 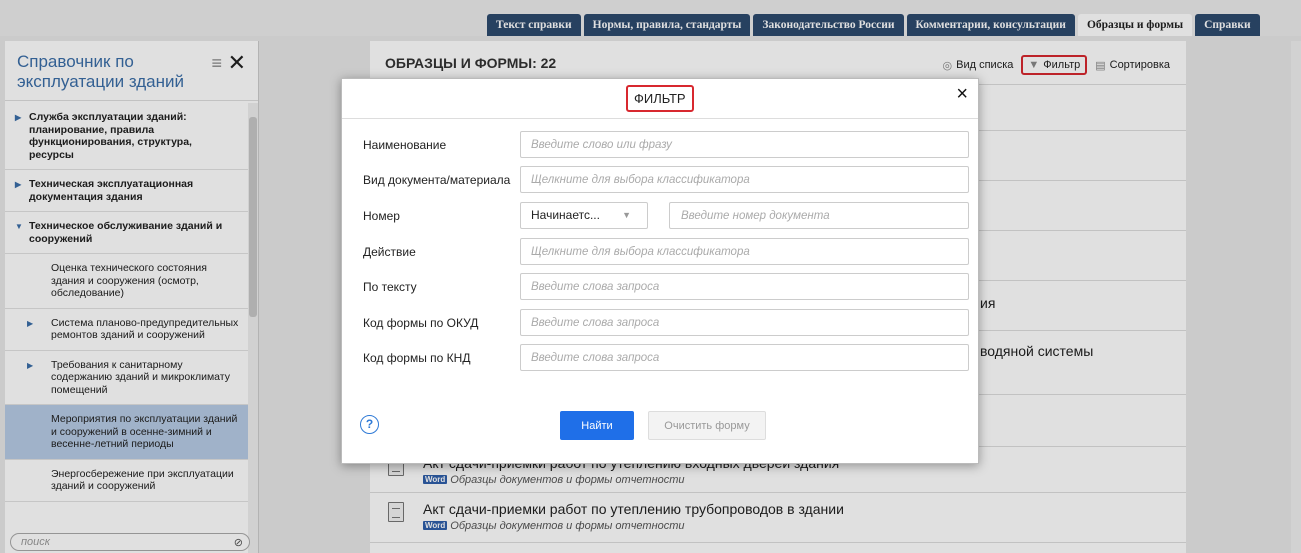 I want to click on dialog-header: ФИЛЬТР ×, so click(x=660, y=99).